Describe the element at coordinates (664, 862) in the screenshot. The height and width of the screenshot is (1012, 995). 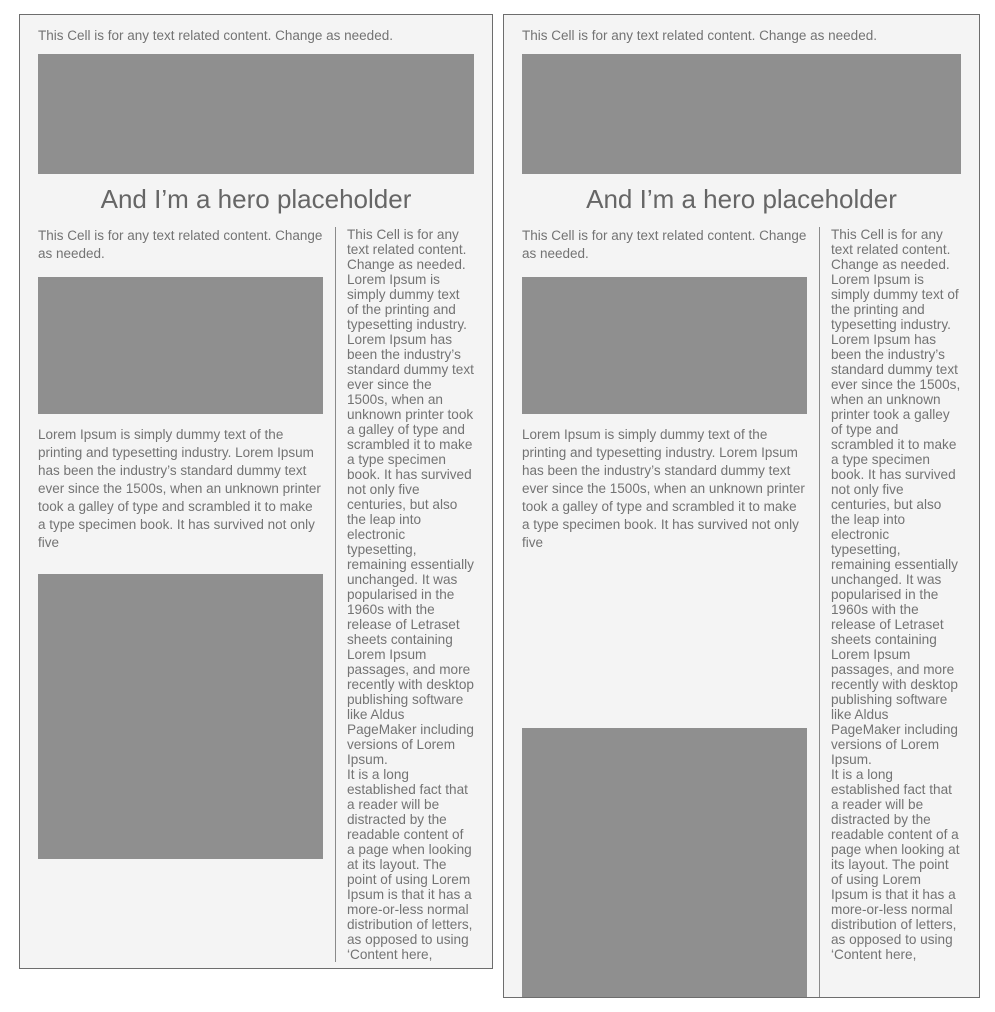
I see `right-panel-lower-placeholder-image` at that location.